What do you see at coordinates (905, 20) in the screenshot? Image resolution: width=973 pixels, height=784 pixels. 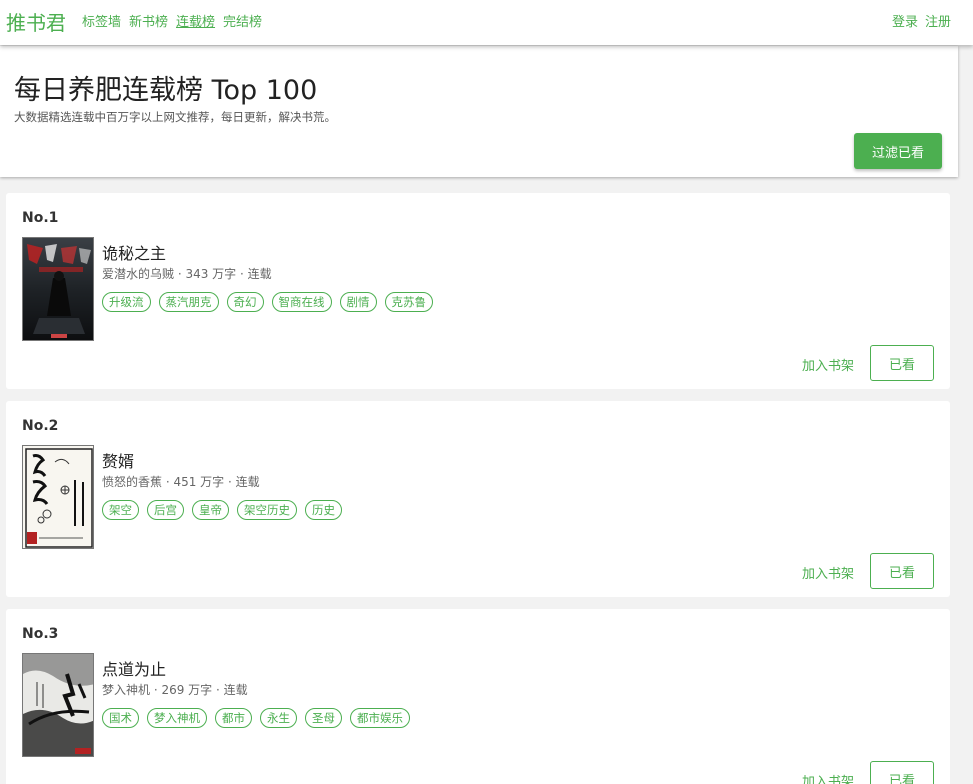 I see `login-link: 登录` at bounding box center [905, 20].